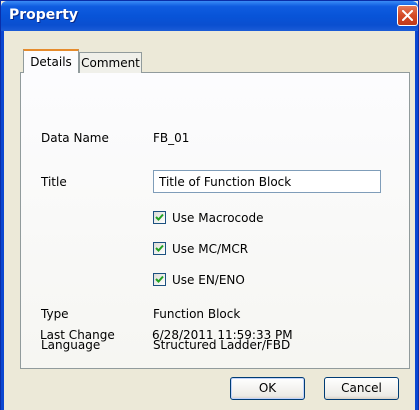  Describe the element at coordinates (222, 335) in the screenshot. I see `last-change-value: 6/28/2011 11:59:33 PM` at that location.